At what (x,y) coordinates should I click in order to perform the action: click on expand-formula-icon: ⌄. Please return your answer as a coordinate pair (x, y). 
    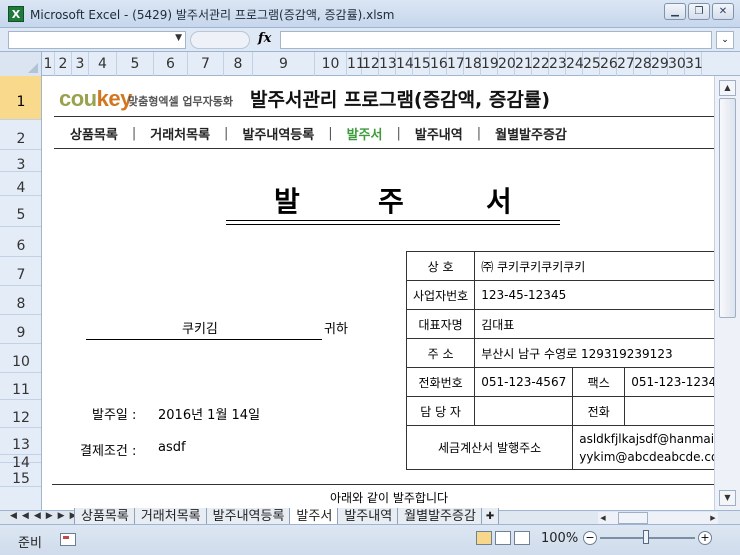
    Looking at the image, I should click on (725, 40).